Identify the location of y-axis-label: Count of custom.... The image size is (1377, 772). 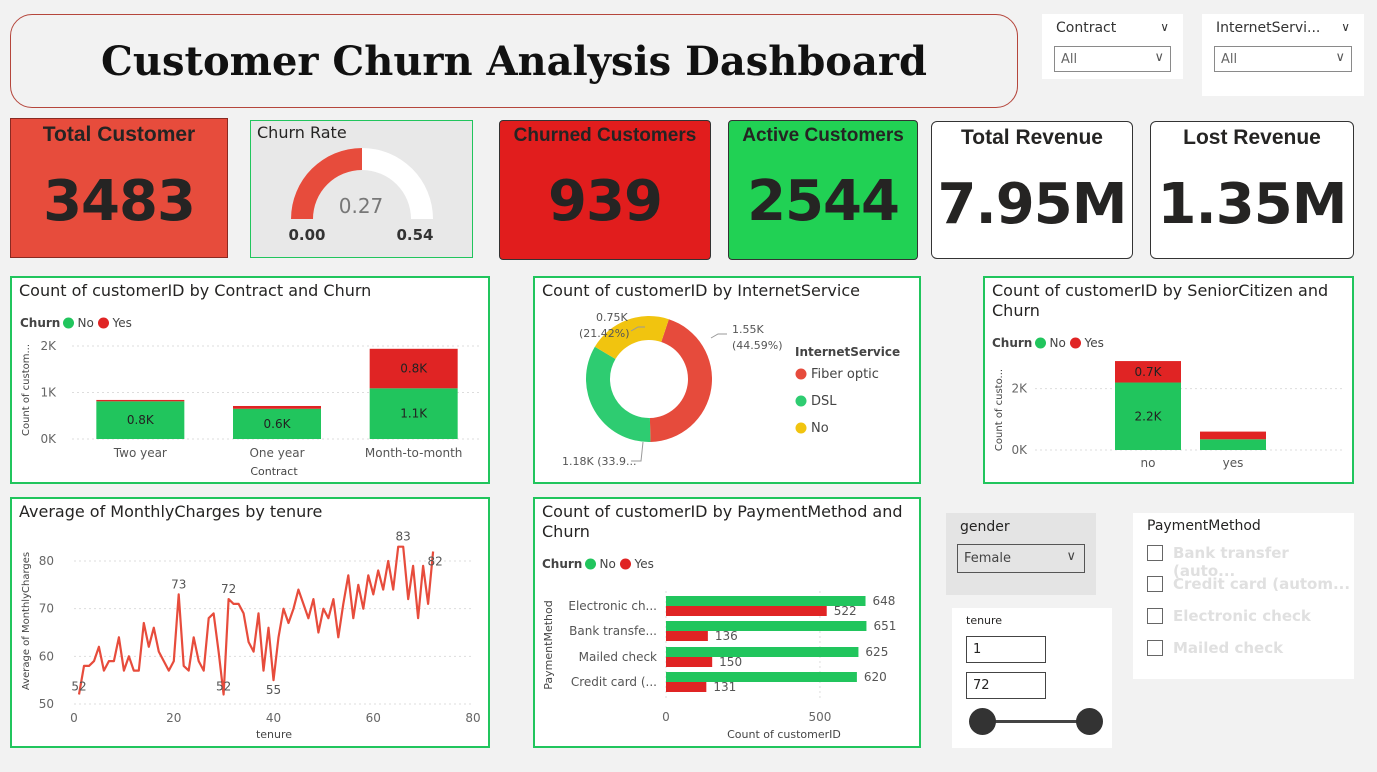
(26, 390).